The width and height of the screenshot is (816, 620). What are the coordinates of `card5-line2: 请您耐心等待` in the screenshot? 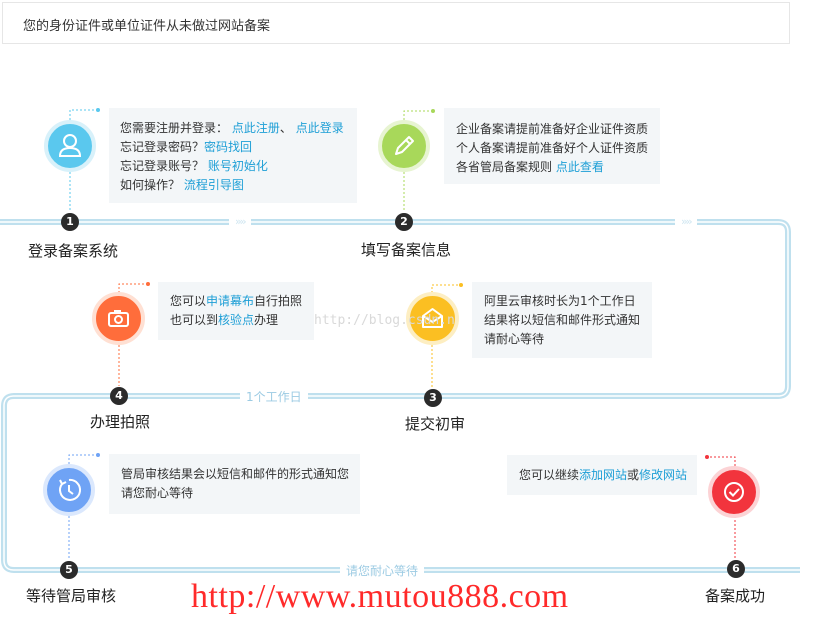 It's located at (157, 493).